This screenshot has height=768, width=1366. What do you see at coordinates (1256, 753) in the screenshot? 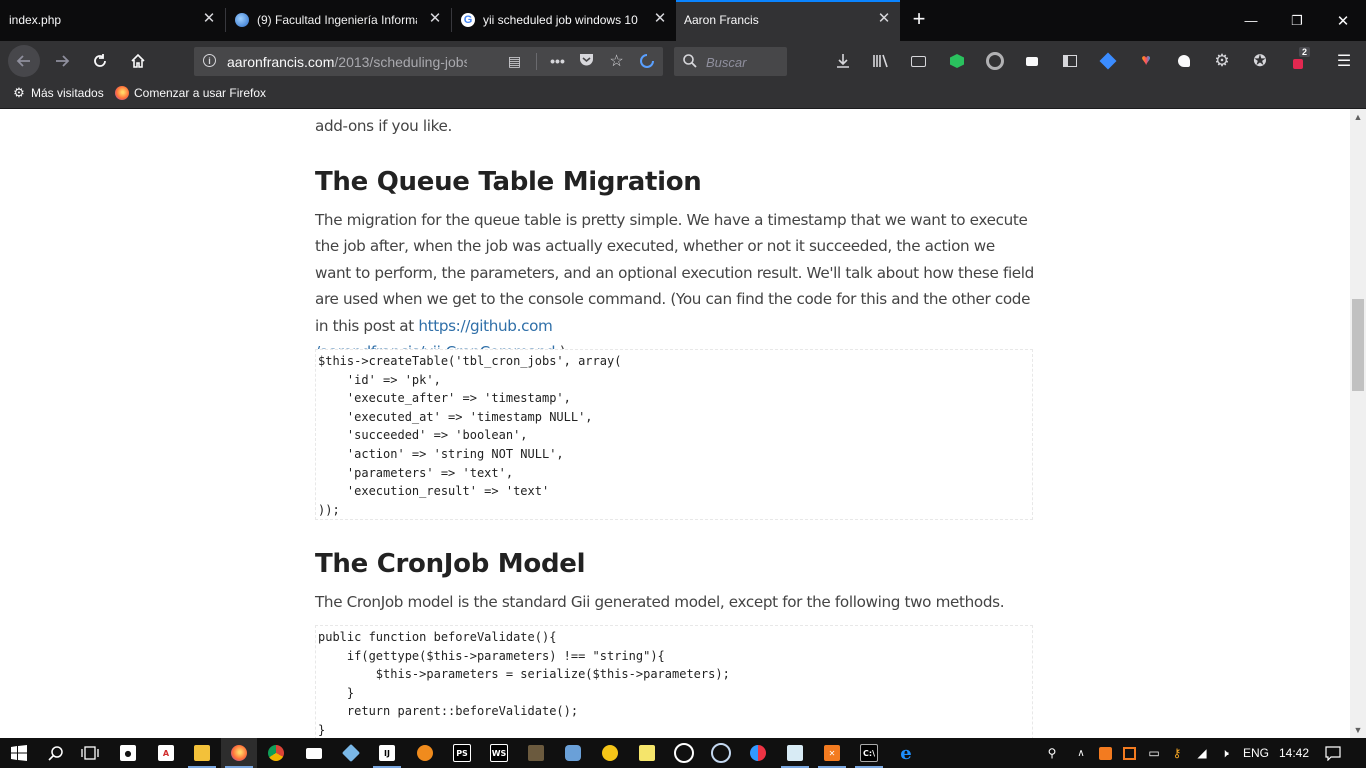
I see `language-indicator: ENG` at bounding box center [1256, 753].